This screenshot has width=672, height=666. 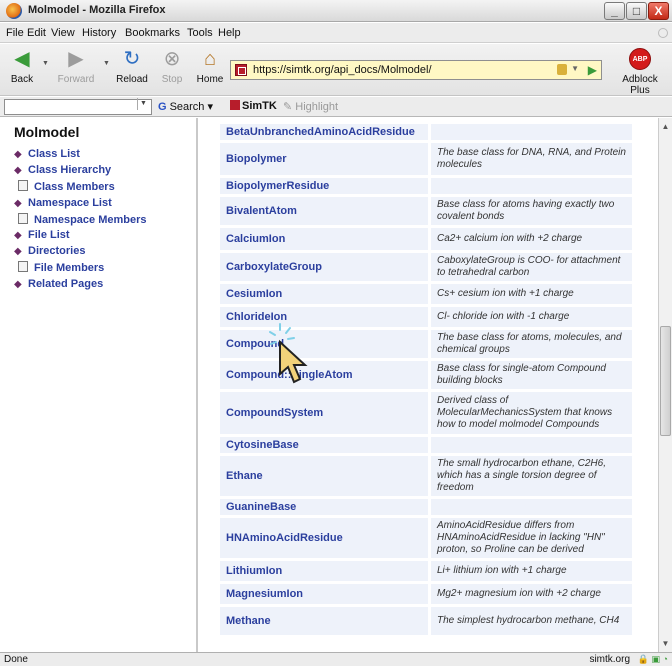 I want to click on class-description: Li+ lithium ion with +1 charge, so click(x=531, y=571).